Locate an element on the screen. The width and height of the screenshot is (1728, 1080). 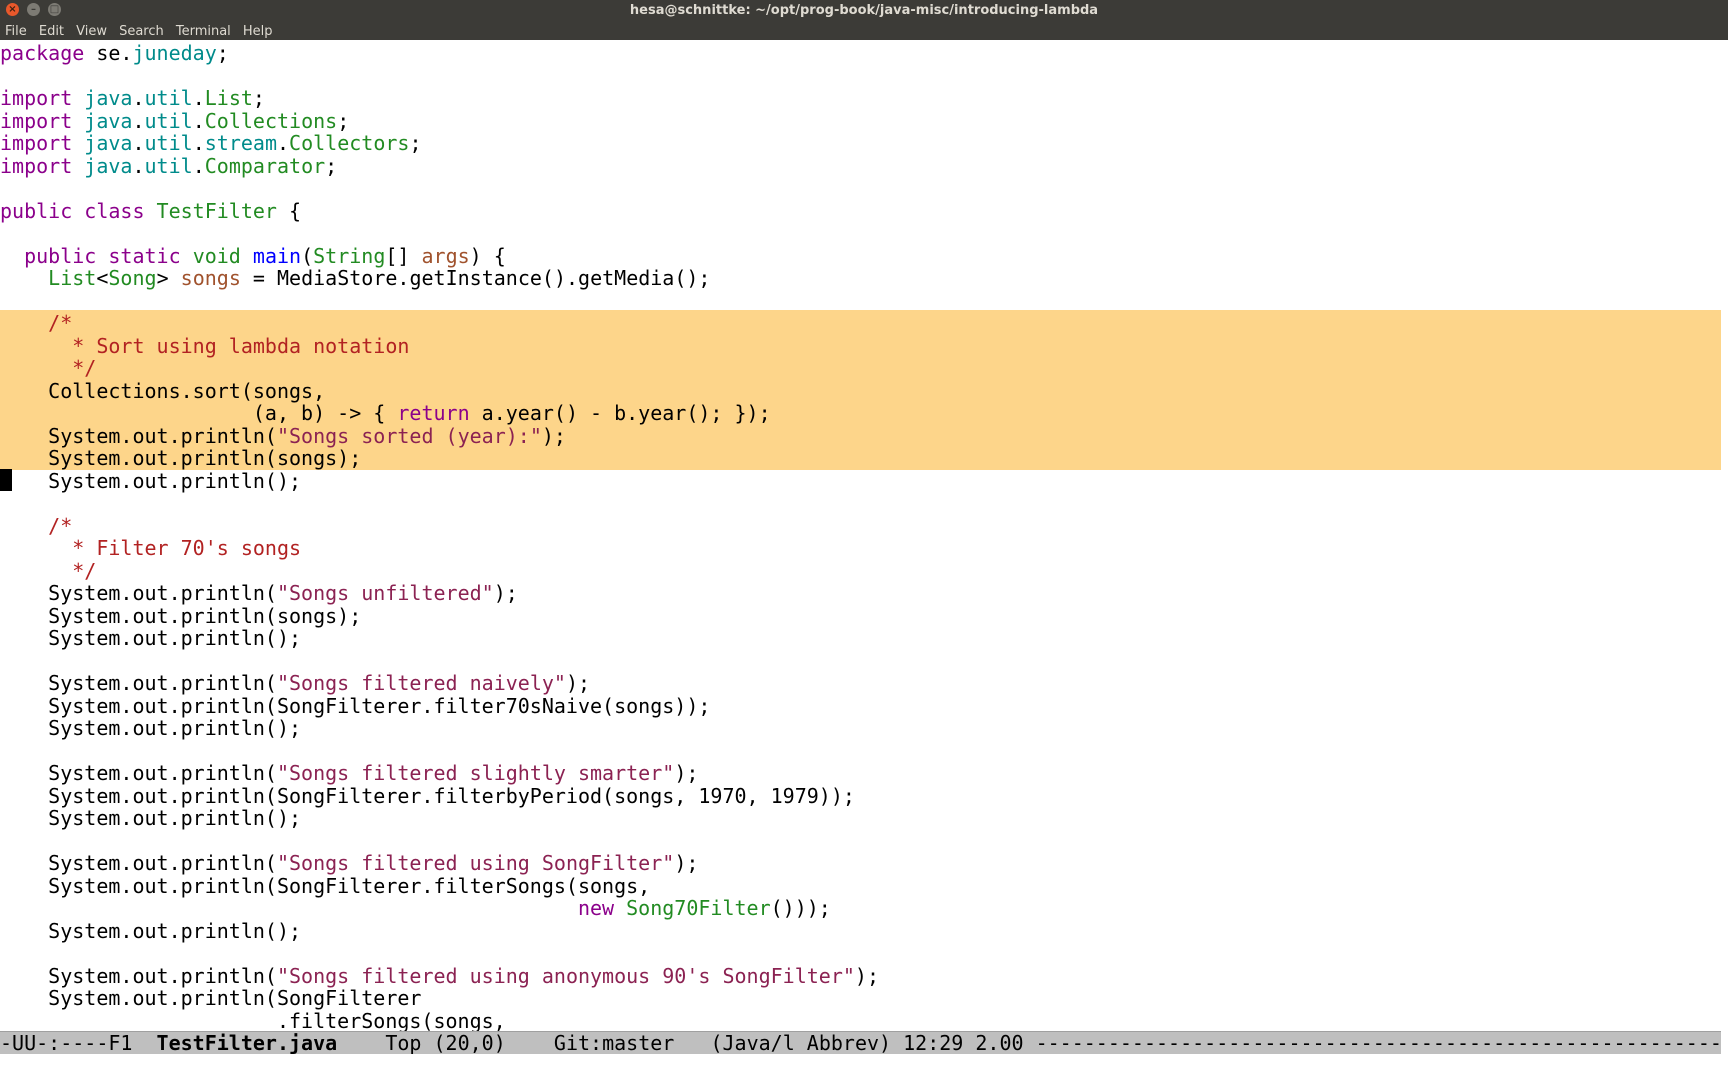
code-token: TestFilter is located at coordinates (216, 210).